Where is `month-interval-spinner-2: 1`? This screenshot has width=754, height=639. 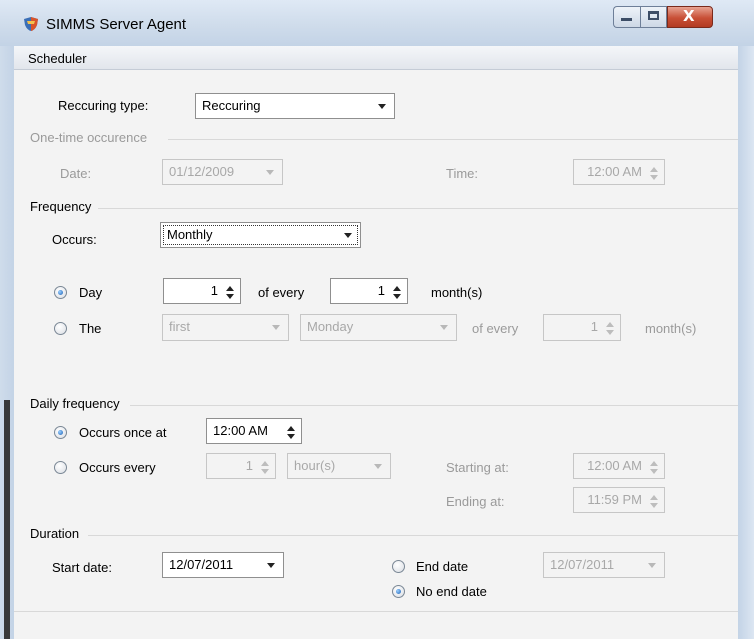
month-interval-spinner-2: 1 is located at coordinates (582, 327).